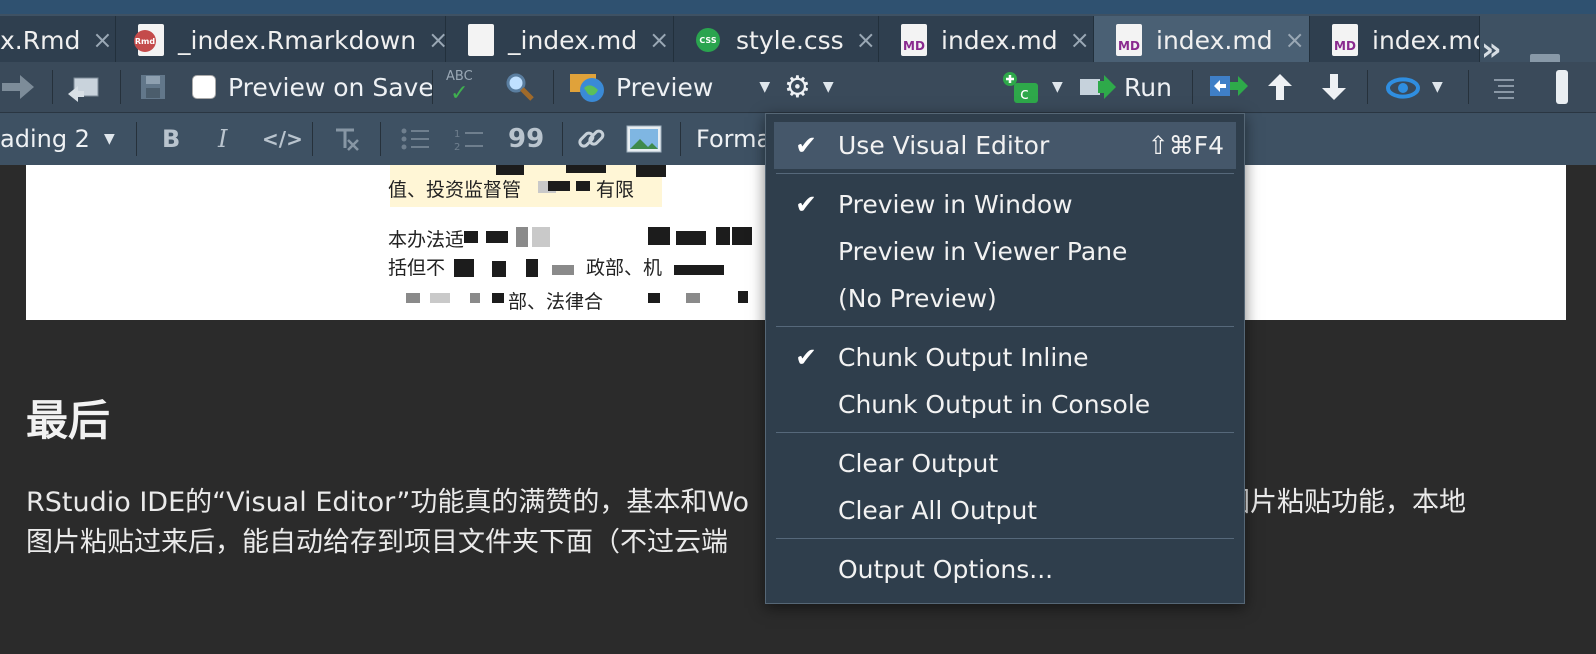 Image resolution: width=1596 pixels, height=654 pixels. Describe the element at coordinates (573, 40) in the screenshot. I see `tab-label: _index.md` at that location.